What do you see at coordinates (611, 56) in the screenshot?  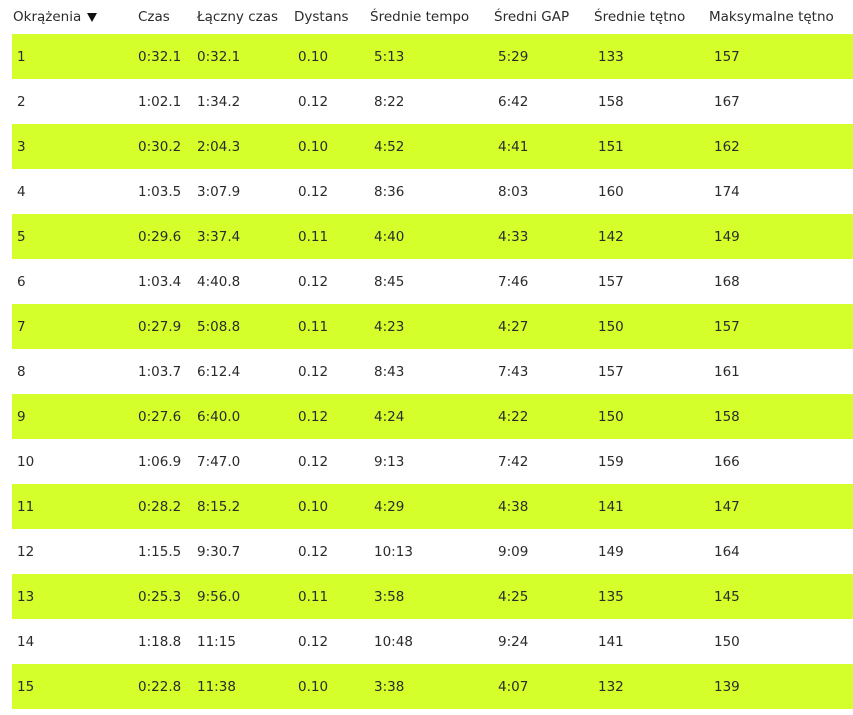 I see `cell-avg-hr: 133` at bounding box center [611, 56].